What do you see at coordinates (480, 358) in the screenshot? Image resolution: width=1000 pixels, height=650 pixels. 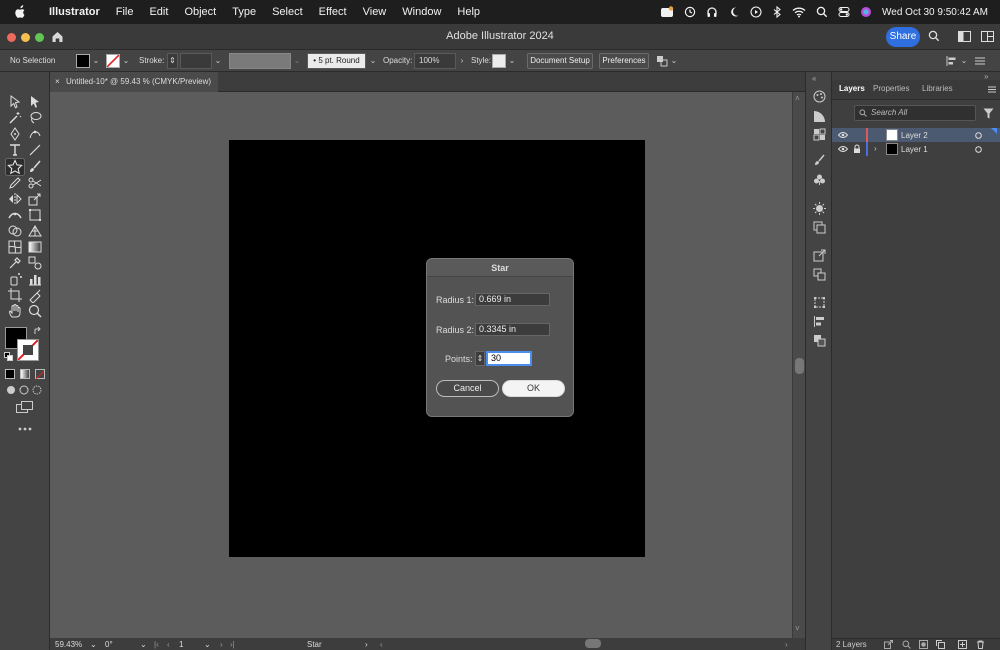 I see `points-stepper: ⇕` at bounding box center [480, 358].